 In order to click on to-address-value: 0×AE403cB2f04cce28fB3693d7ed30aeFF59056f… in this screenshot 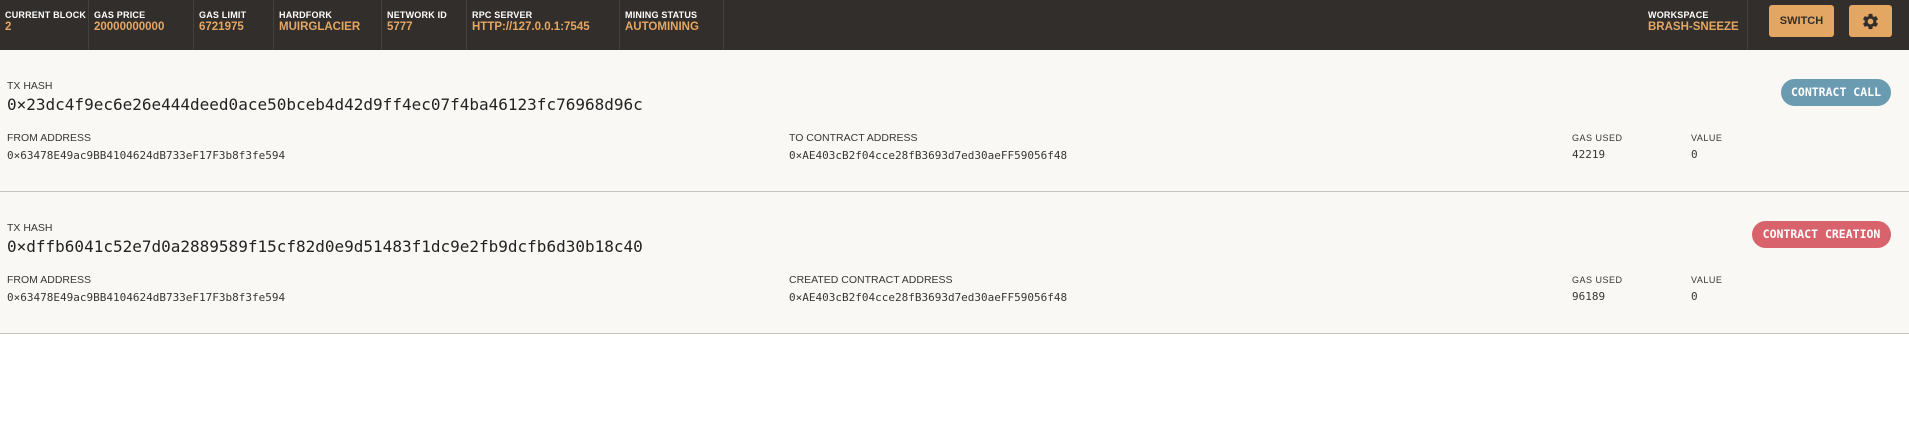, I will do `click(928, 155)`.